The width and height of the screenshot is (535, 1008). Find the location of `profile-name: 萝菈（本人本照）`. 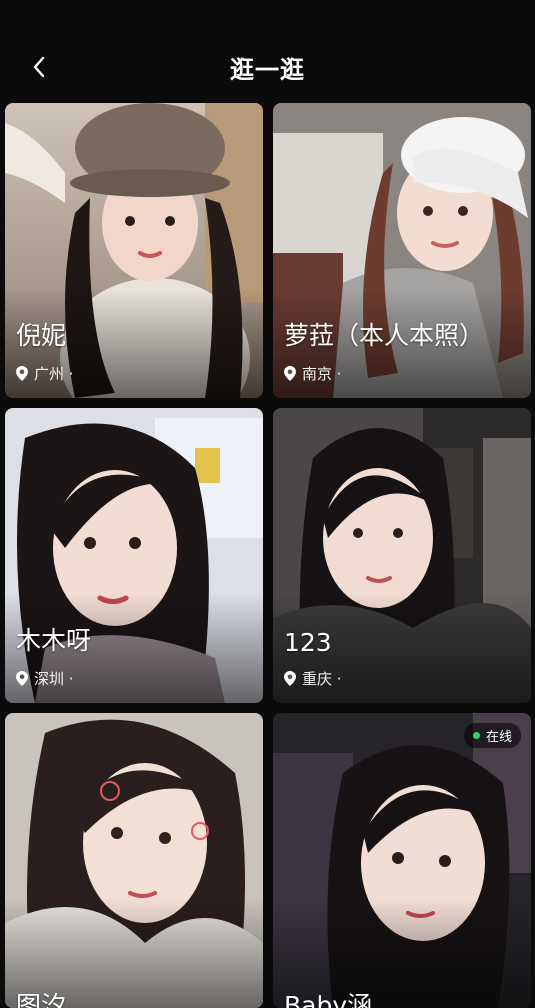

profile-name: 萝菈（本人本照） is located at coordinates (384, 335).